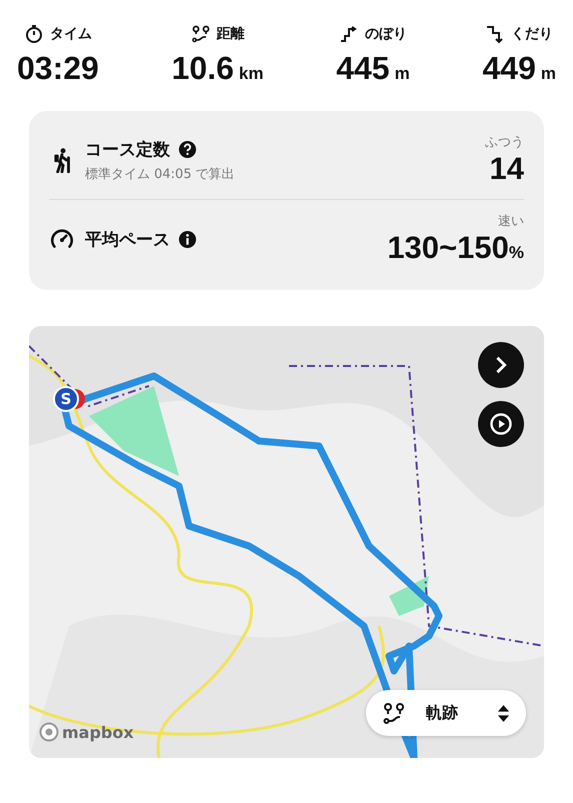 This screenshot has height=803, width=573. Describe the element at coordinates (71, 34) in the screenshot. I see `stat-label: タイム` at that location.